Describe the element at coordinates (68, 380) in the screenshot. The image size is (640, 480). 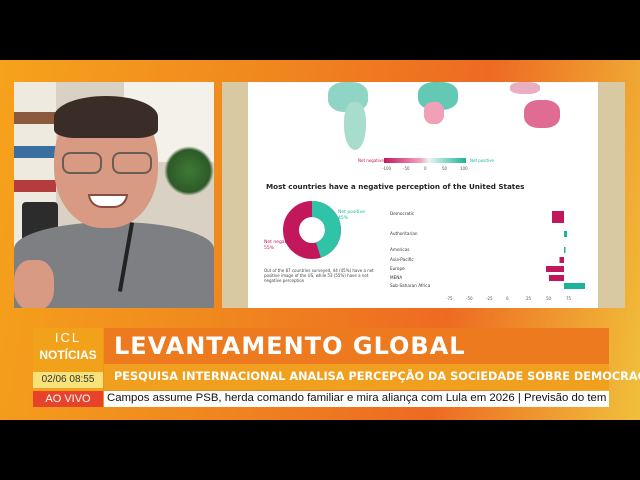
I see `date-time: 02/06 08:55` at that location.